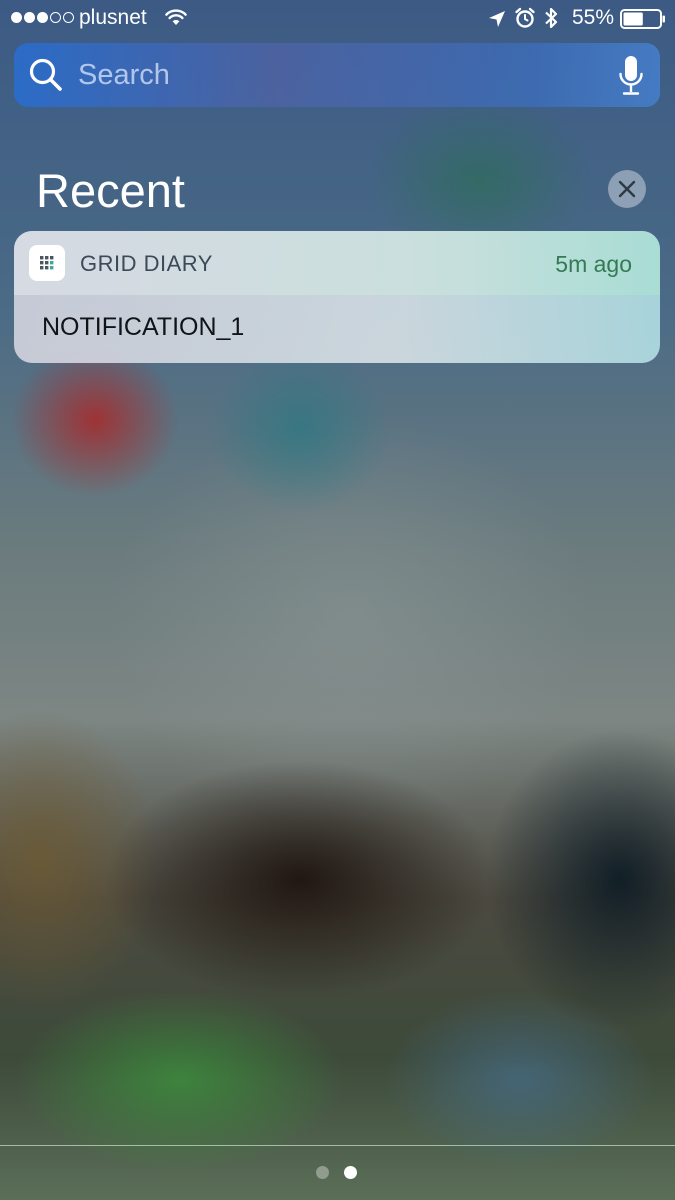  I want to click on grid-icon, so click(47, 263).